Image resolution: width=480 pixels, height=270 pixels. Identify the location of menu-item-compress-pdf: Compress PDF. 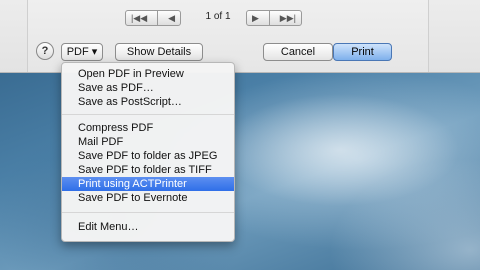
(148, 128).